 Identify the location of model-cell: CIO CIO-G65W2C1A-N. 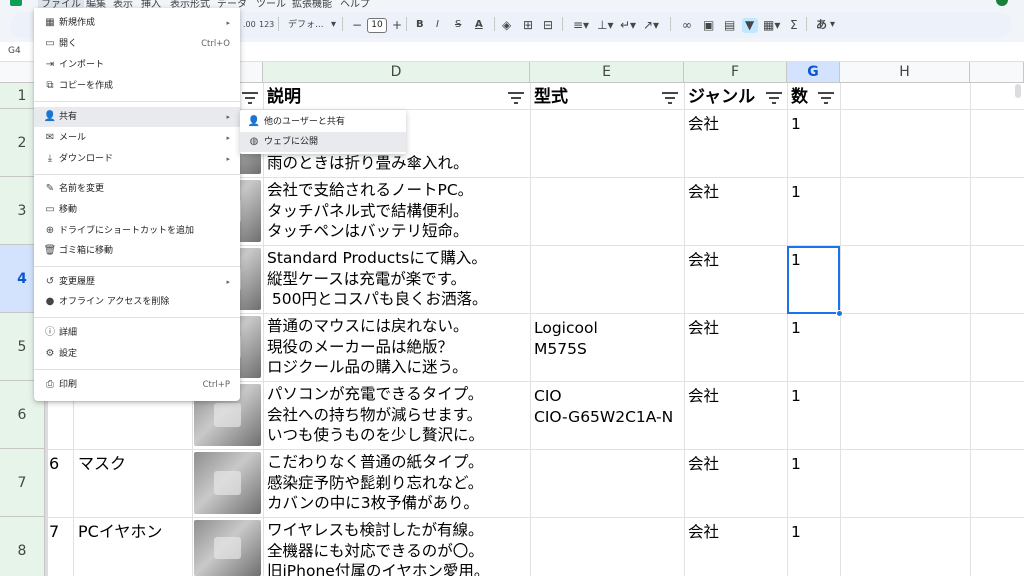
(603, 406).